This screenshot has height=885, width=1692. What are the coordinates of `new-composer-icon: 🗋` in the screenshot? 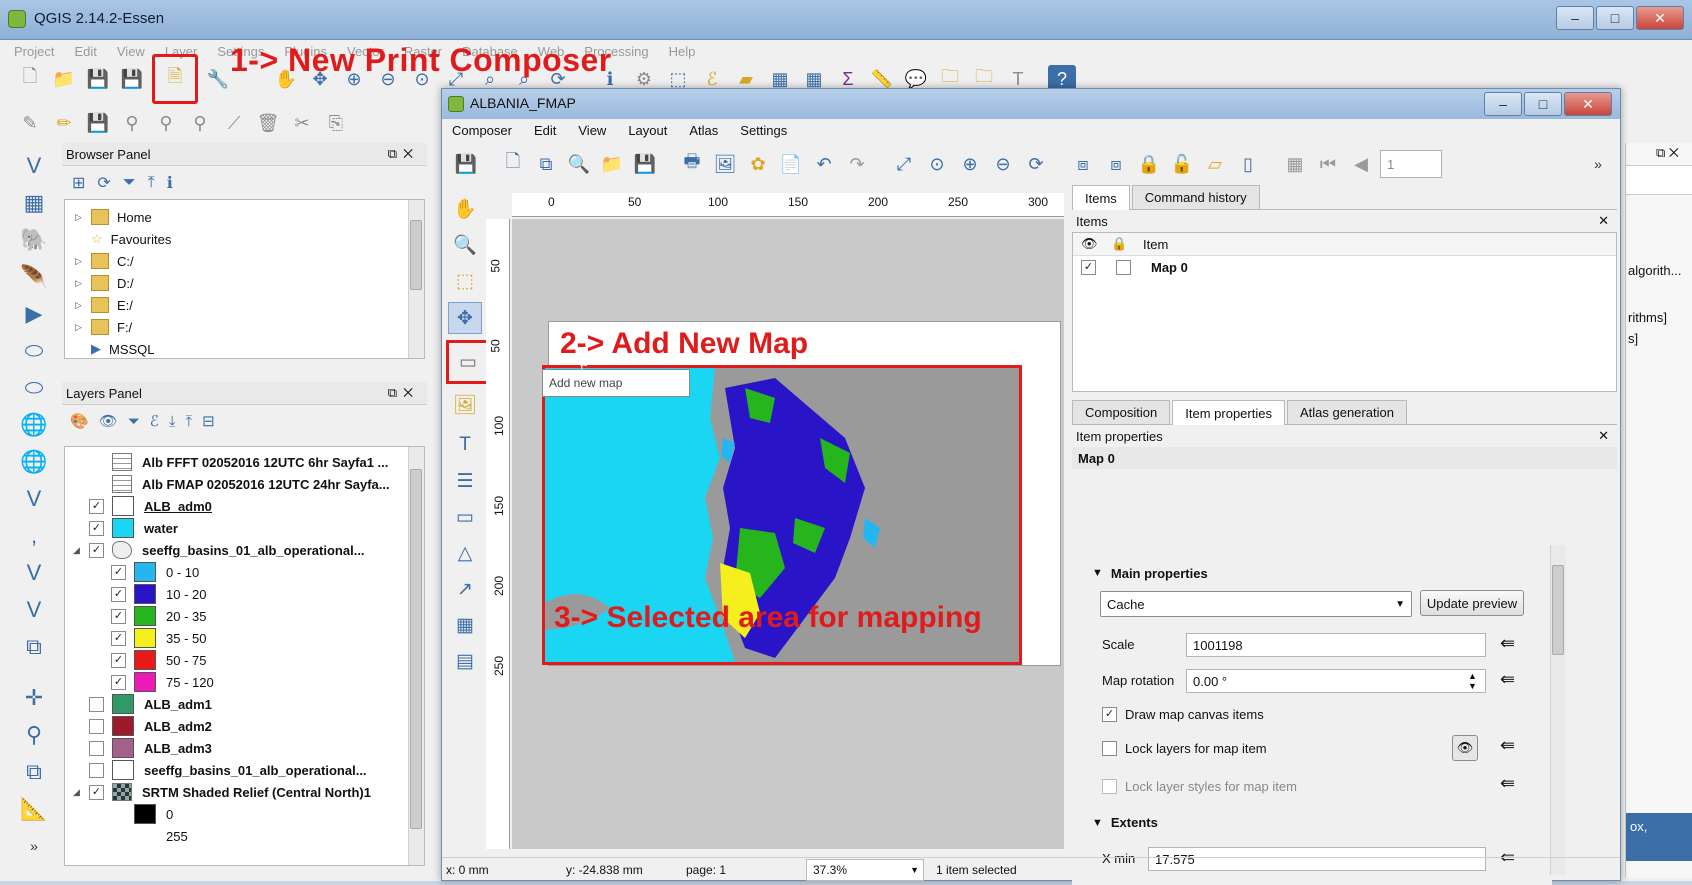 It's located at (513, 164).